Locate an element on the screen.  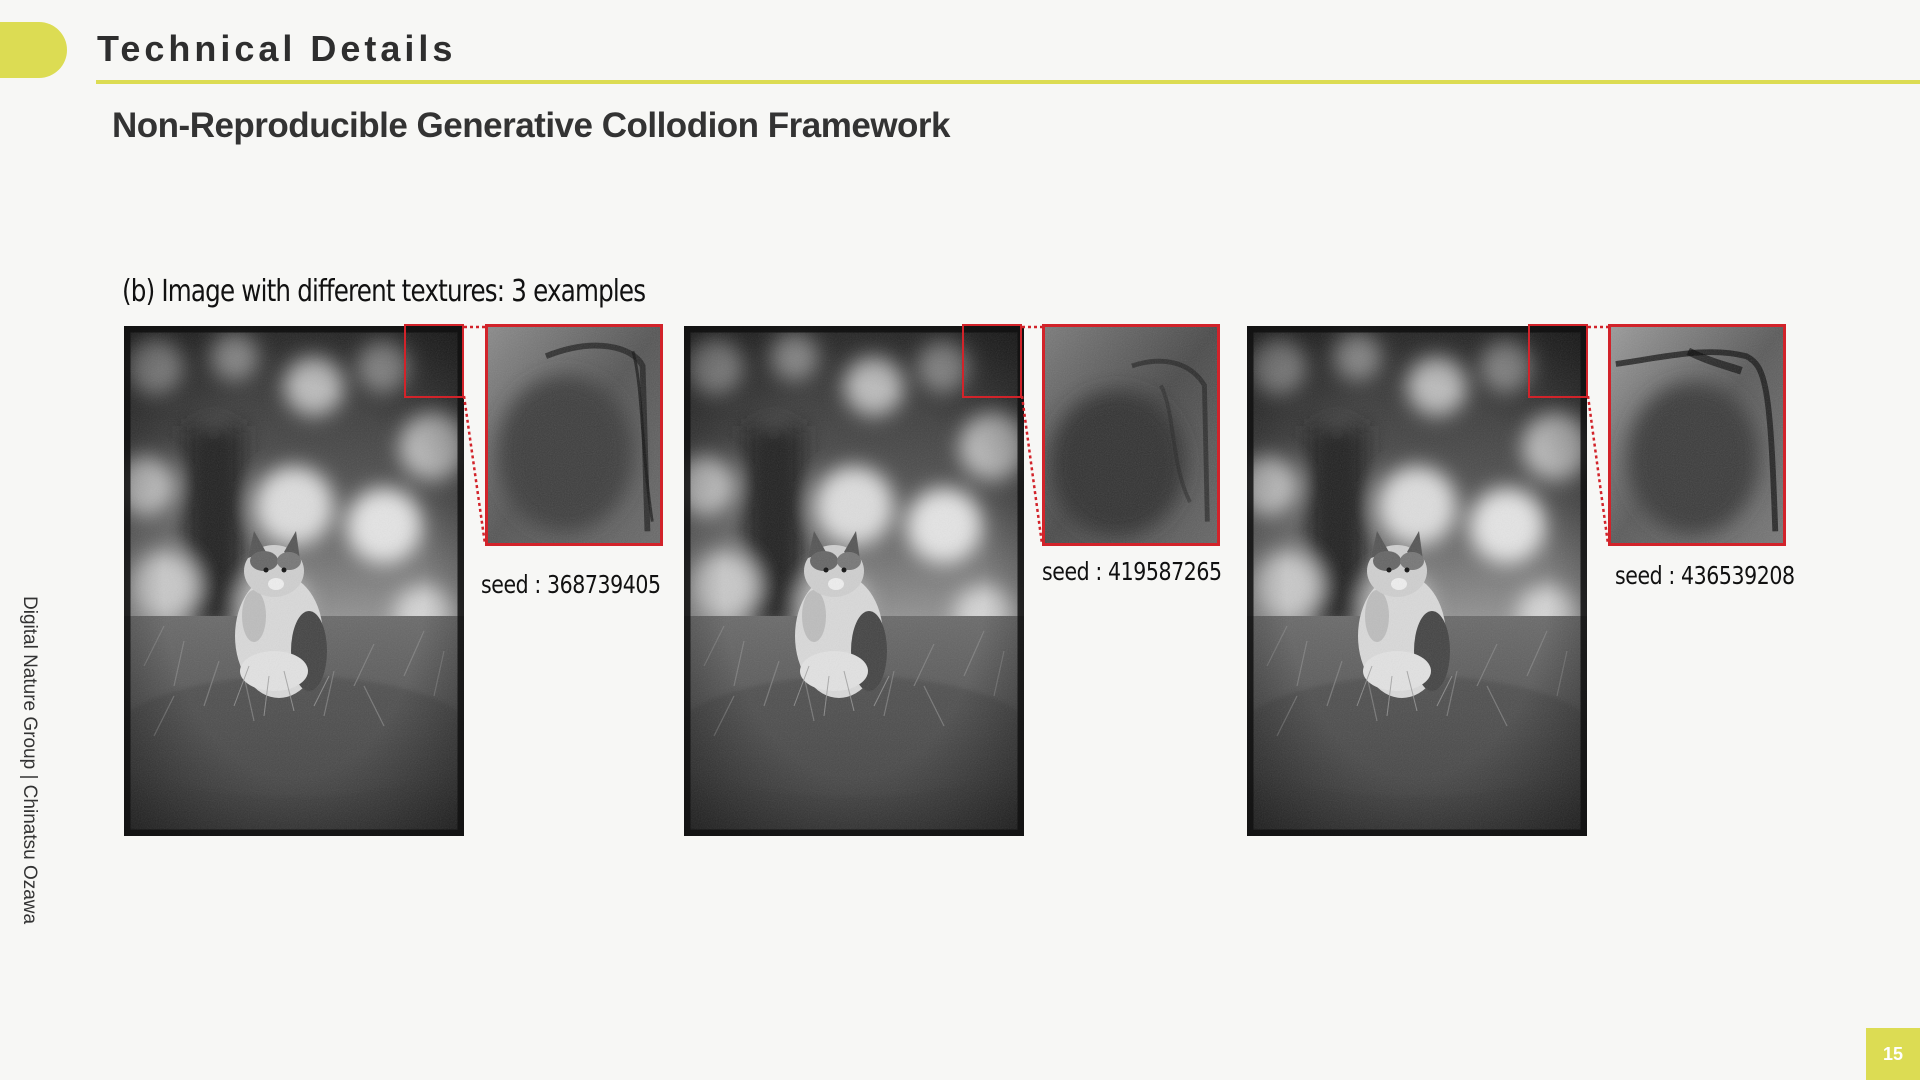
author-credit: Digital Nature Group | Chinatsu Ozawa is located at coordinates (29, 760).